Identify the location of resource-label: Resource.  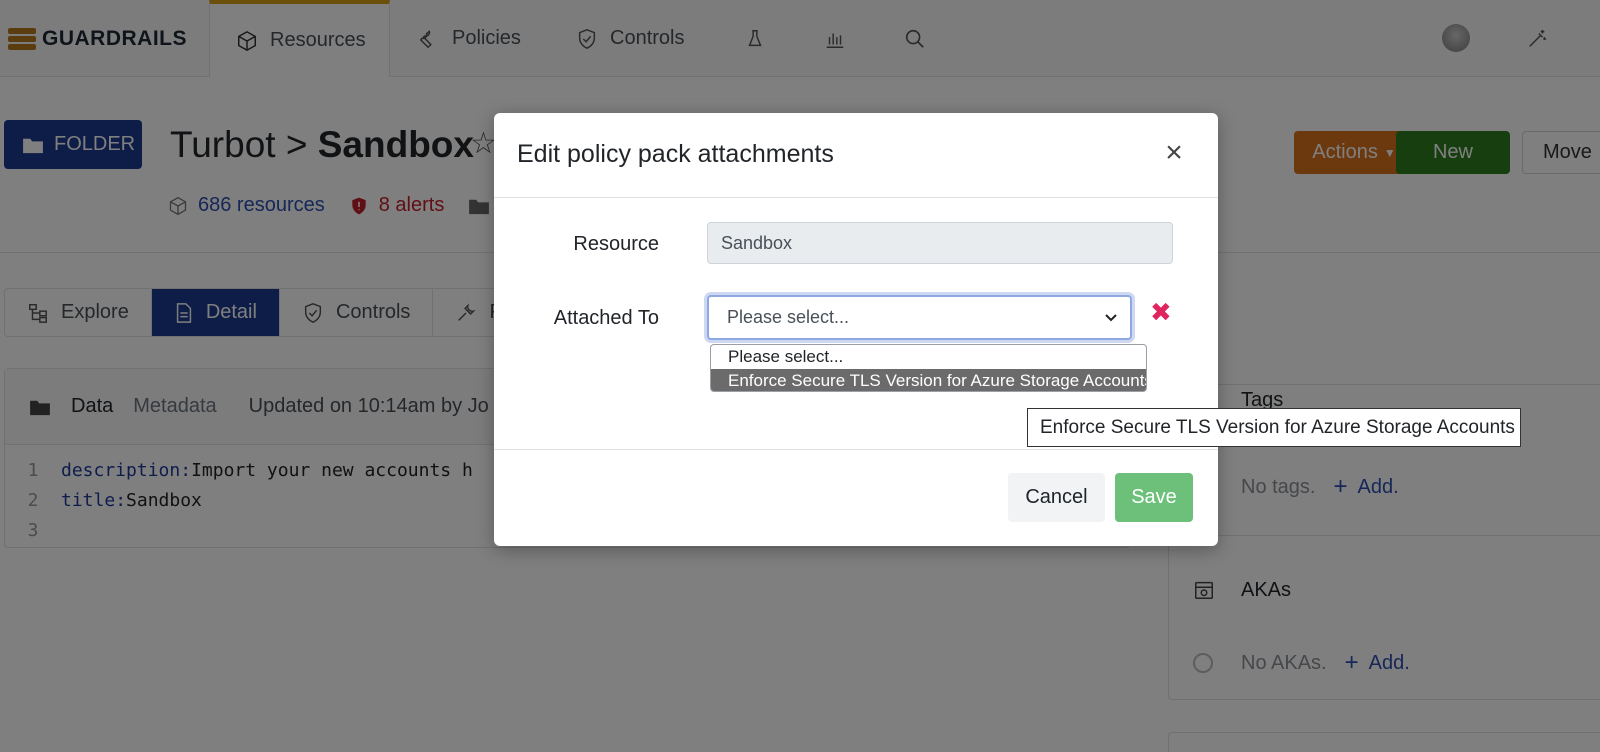
(616, 244).